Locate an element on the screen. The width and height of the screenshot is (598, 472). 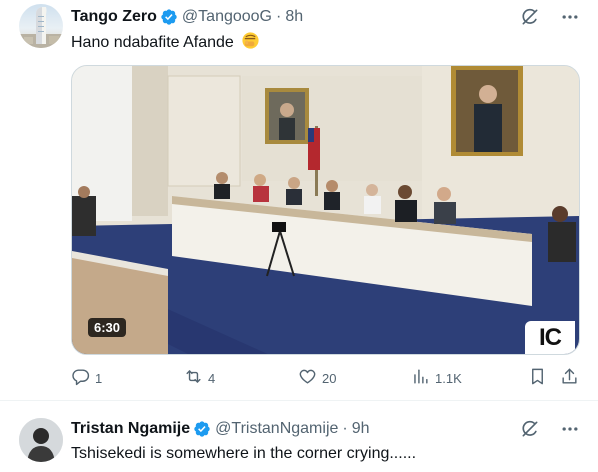
tweet-header: Tristan Ngamije @TristanNgamije · 9h is located at coordinates (220, 429).